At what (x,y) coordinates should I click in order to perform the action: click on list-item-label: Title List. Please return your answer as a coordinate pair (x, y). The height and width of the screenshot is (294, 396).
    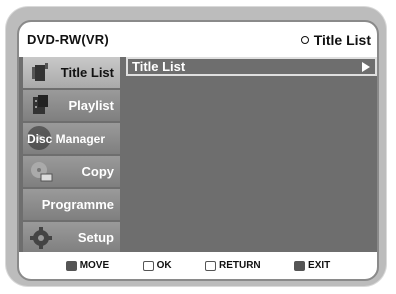
    Looking at the image, I should click on (159, 66).